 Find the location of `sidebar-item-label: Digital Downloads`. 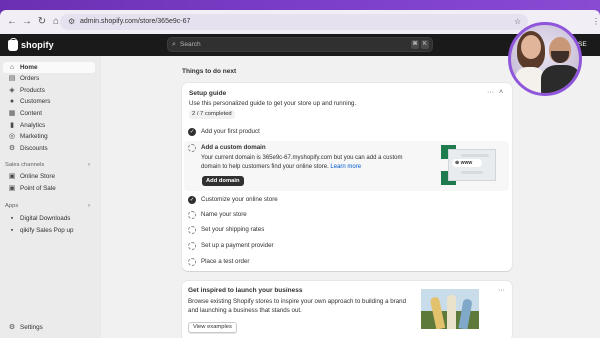

sidebar-item-label: Digital Downloads is located at coordinates (45, 218).